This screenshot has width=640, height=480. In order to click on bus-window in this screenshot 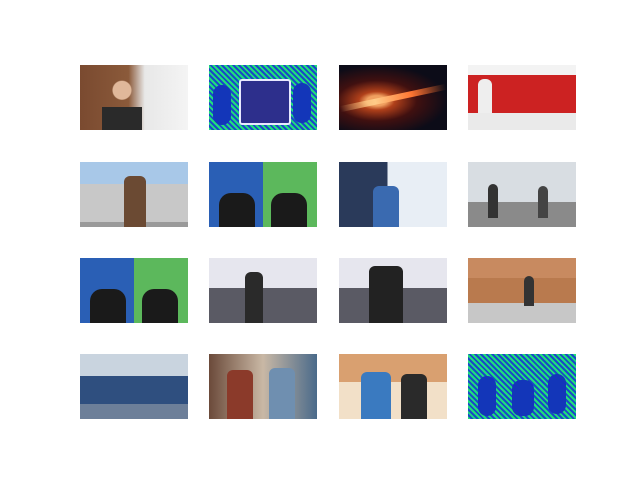, I will do `click(485, 96)`.